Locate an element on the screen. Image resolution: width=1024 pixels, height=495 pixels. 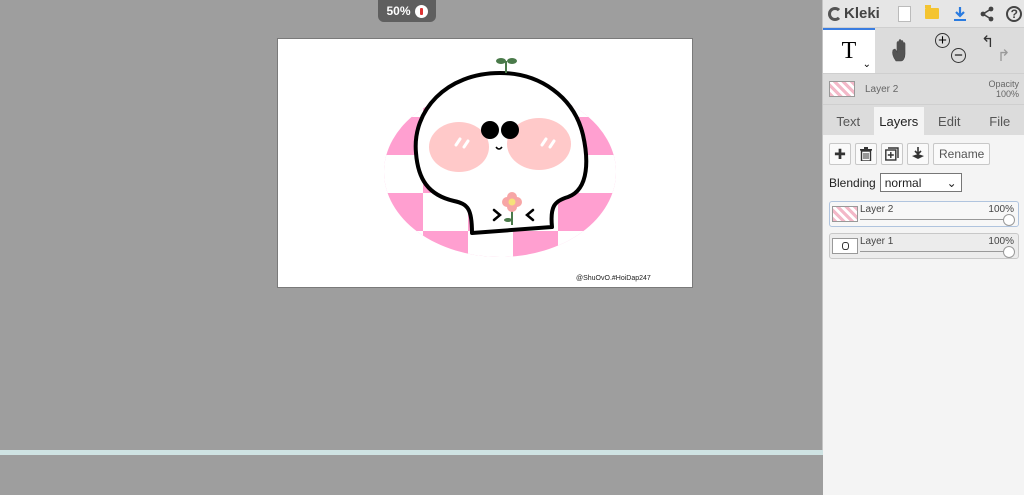
hand-tool-button is located at coordinates (901, 50).